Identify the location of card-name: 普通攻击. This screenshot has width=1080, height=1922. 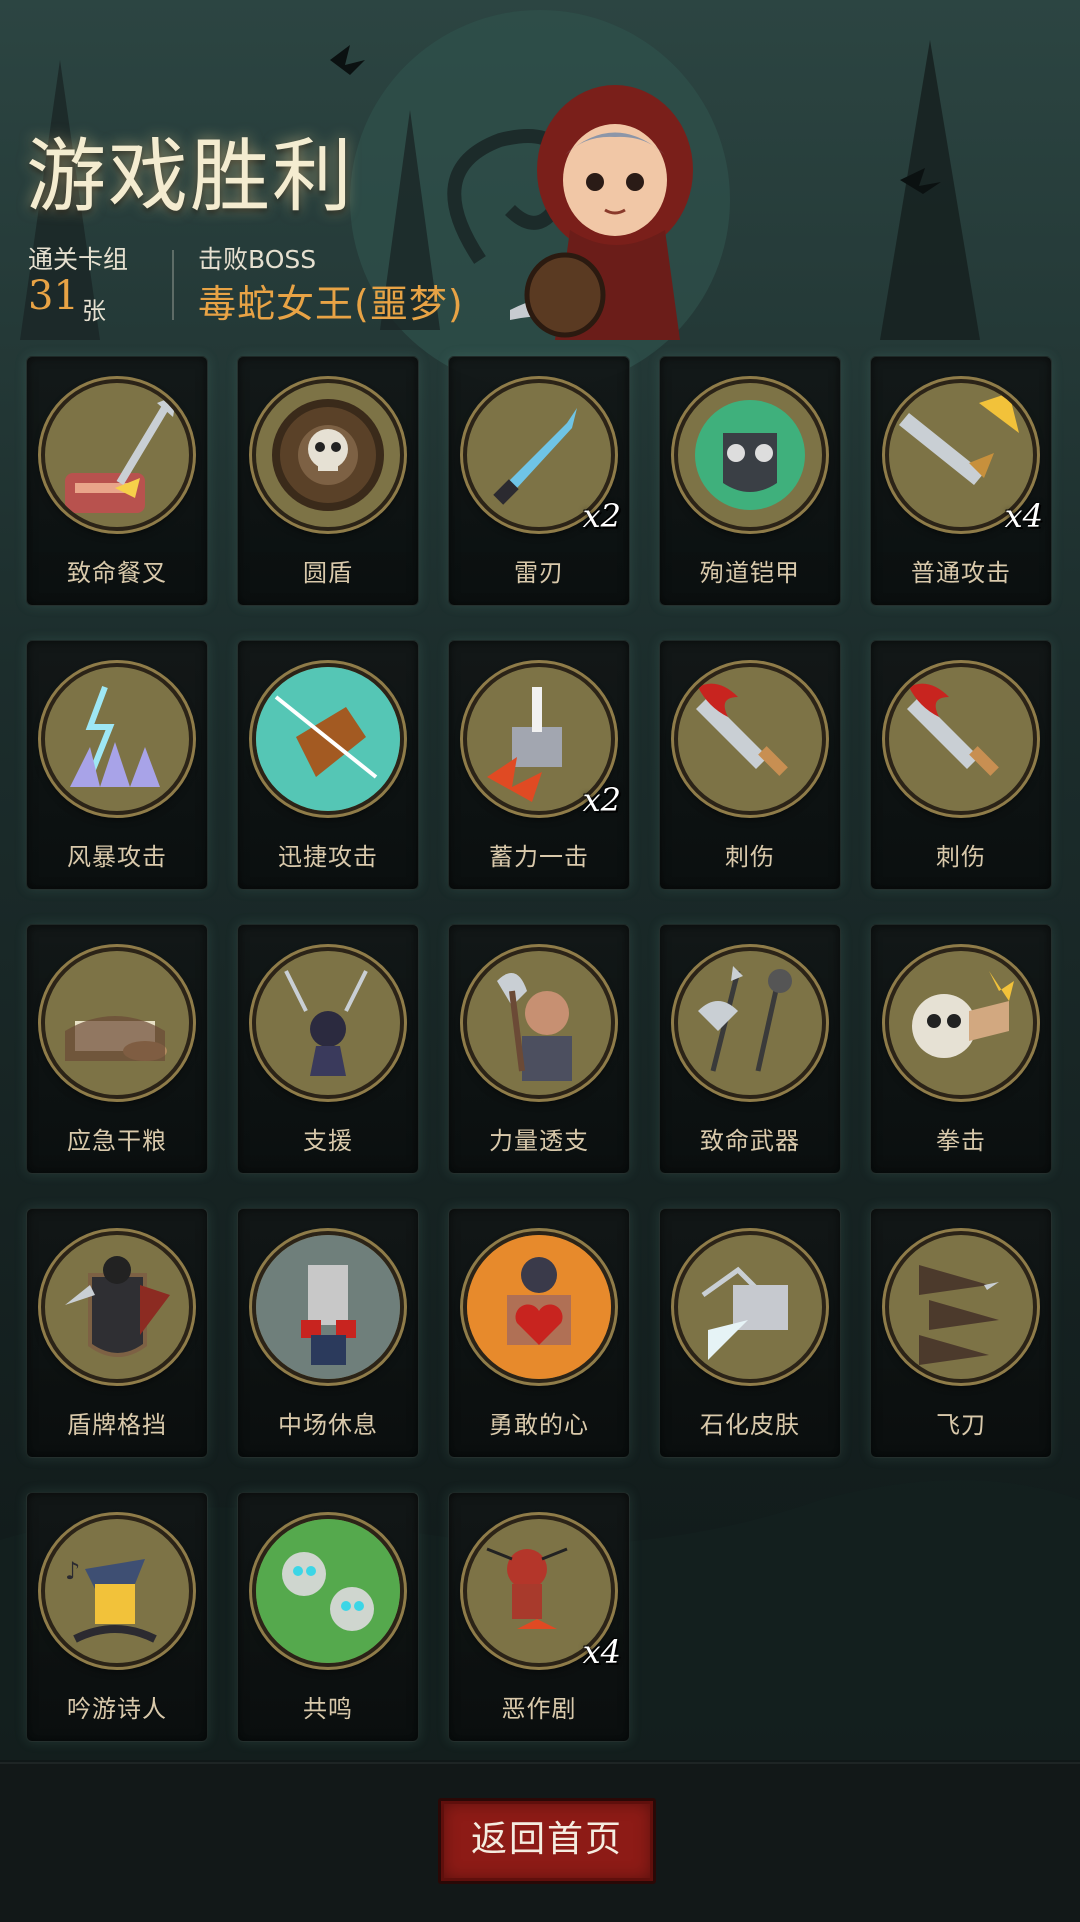
(961, 573).